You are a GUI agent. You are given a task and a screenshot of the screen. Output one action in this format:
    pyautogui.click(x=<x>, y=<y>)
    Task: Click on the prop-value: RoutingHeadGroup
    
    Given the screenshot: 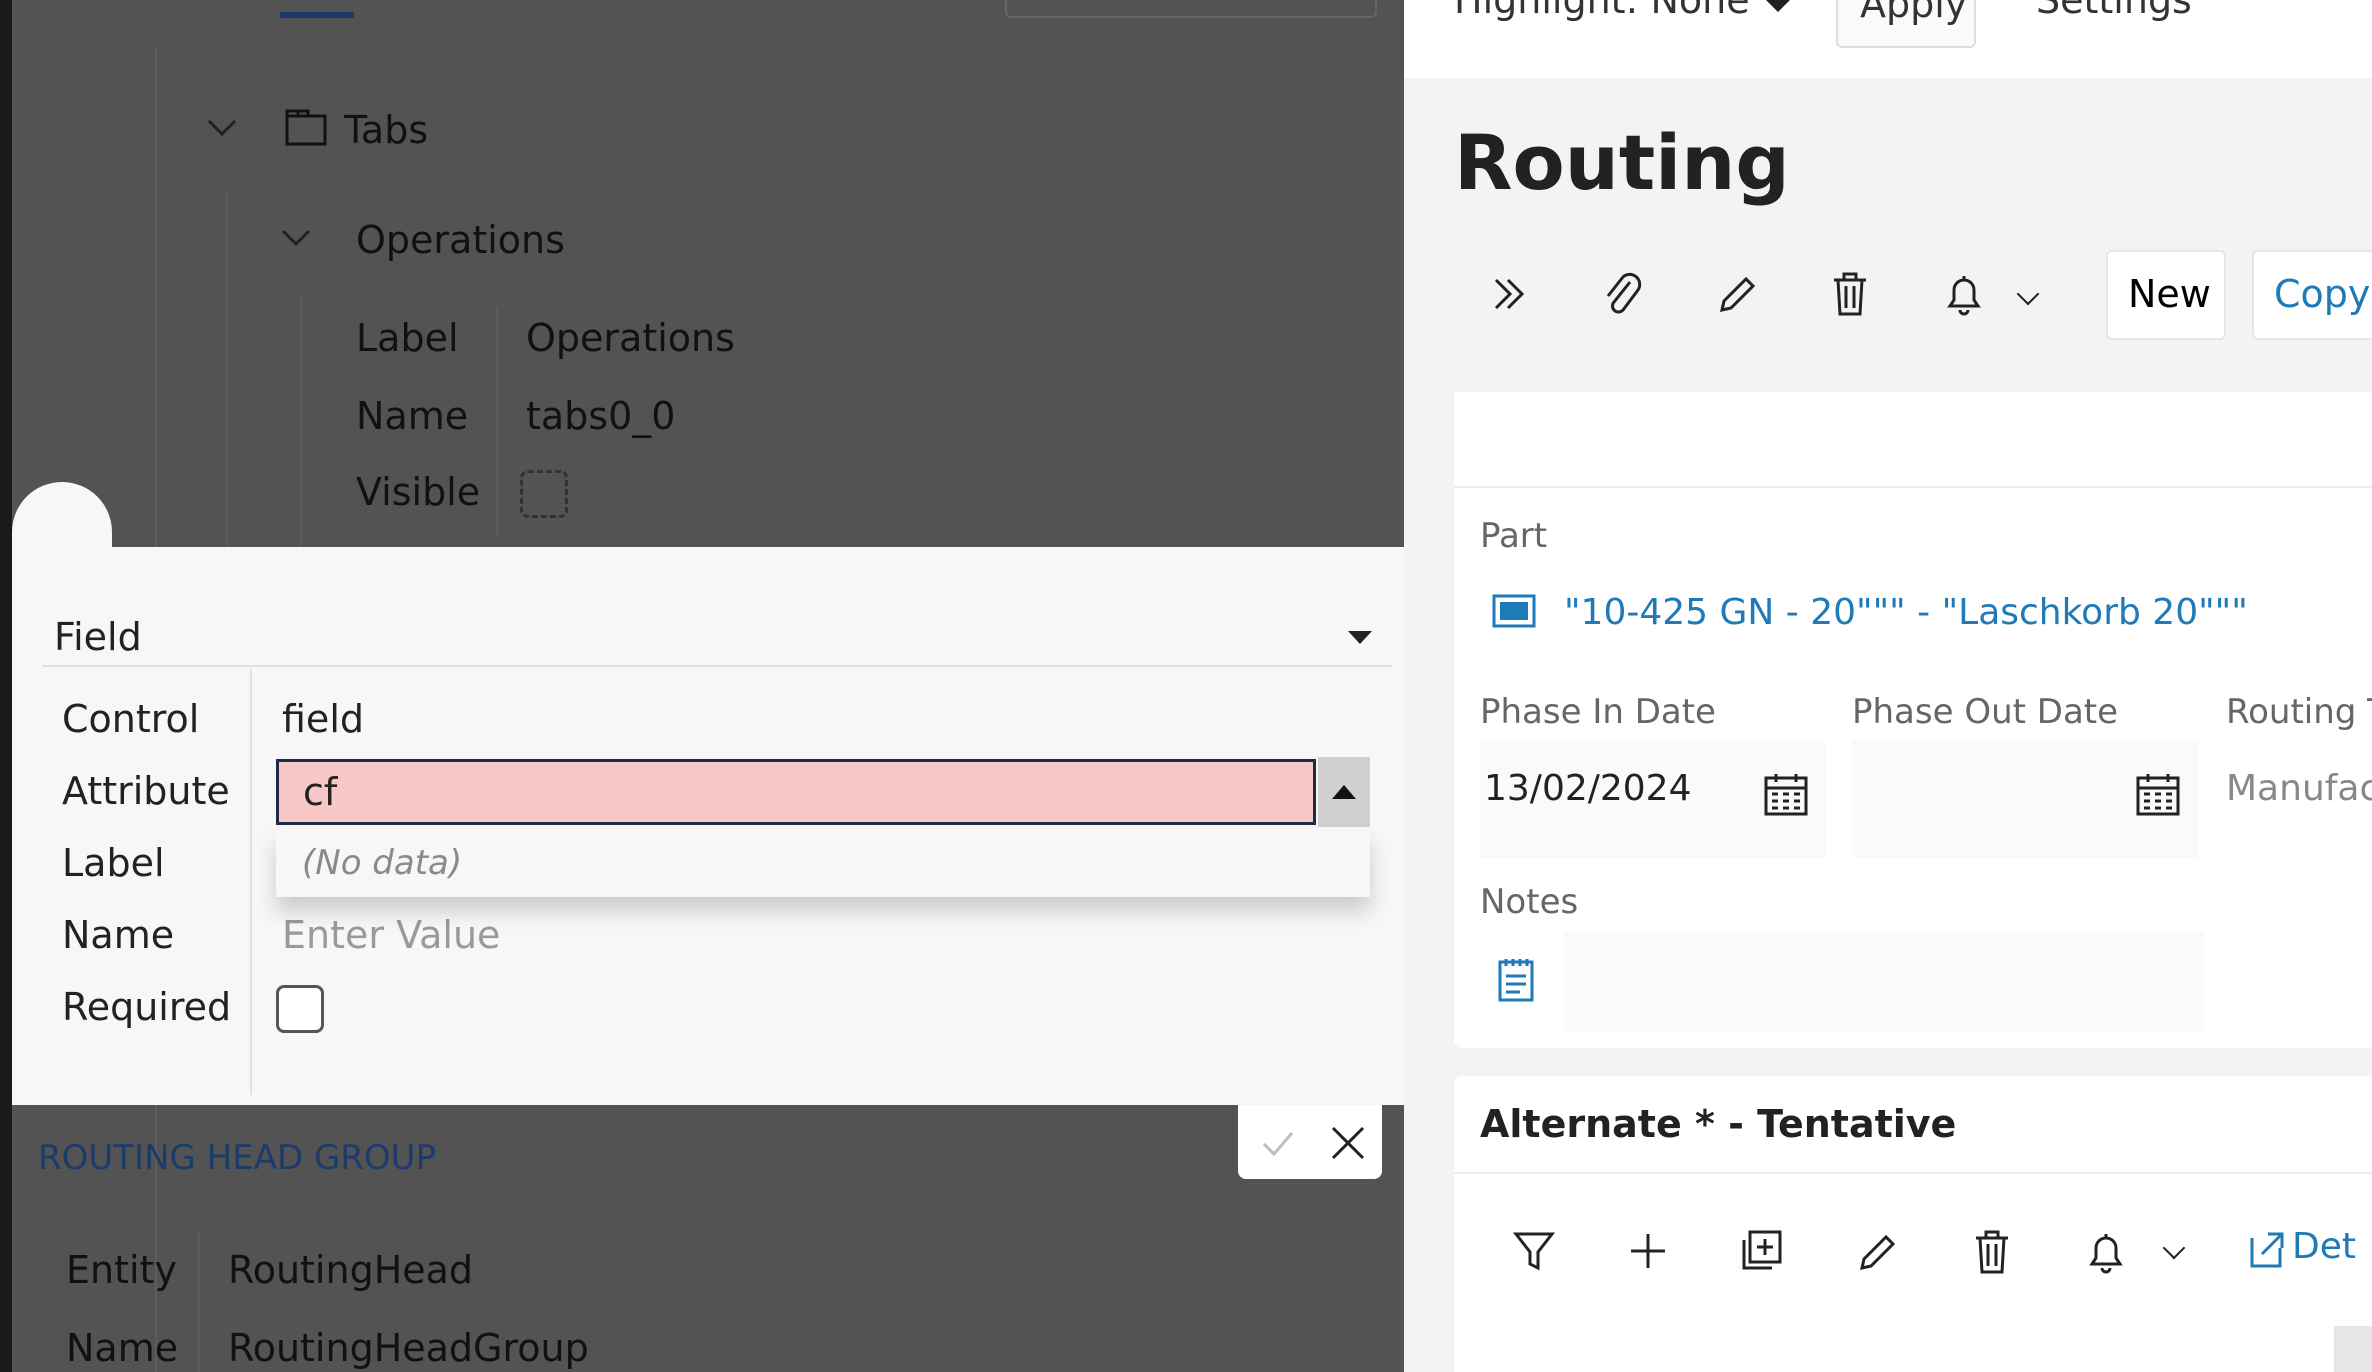 What is the action you would take?
    pyautogui.click(x=408, y=1348)
    